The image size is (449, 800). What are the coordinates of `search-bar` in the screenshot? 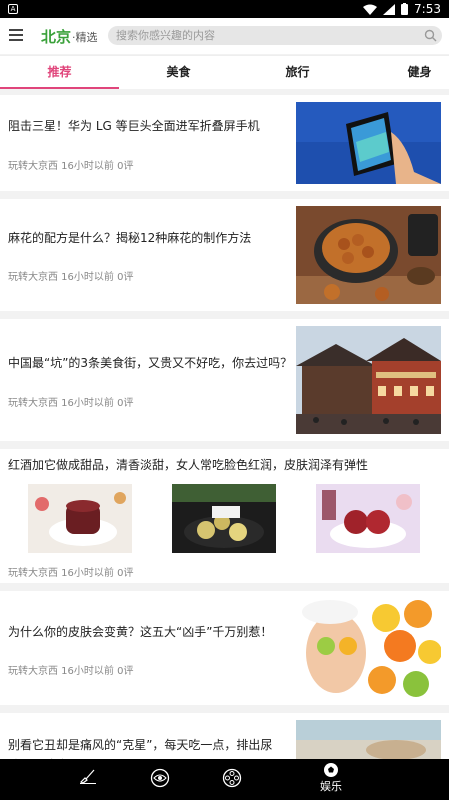 It's located at (275, 35).